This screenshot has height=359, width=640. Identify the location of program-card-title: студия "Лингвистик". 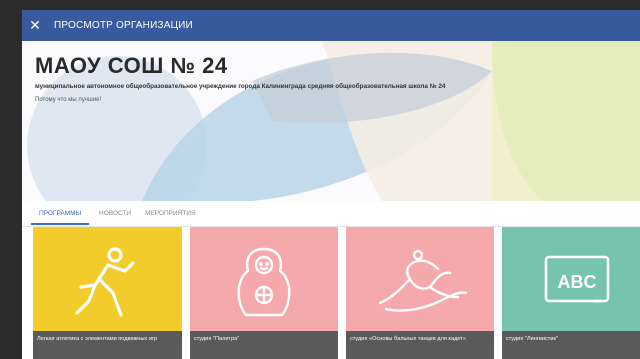
(571, 345).